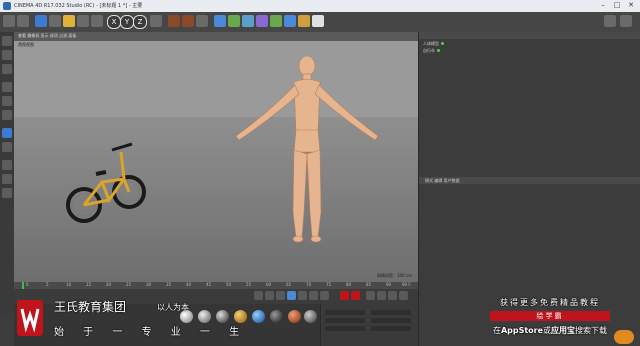 The image size is (640, 346). I want to click on minimize-button: –, so click(603, 5).